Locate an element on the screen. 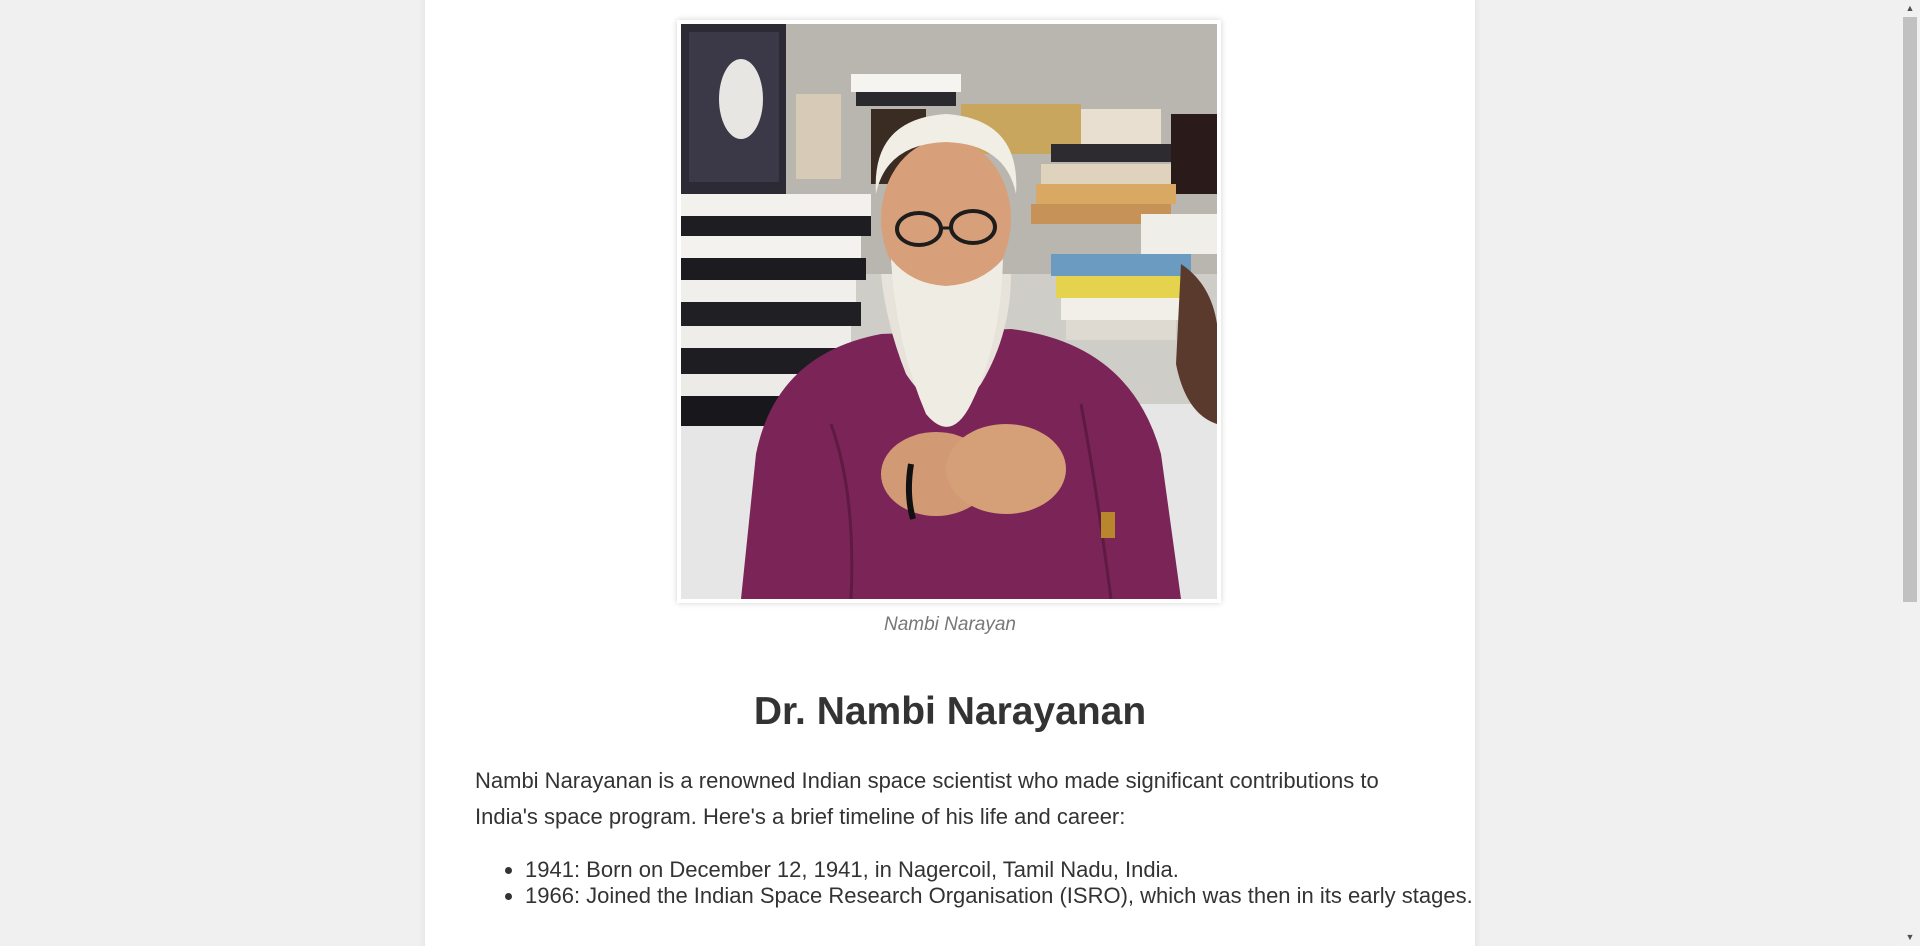  scroll-thumb is located at coordinates (1910, 309).